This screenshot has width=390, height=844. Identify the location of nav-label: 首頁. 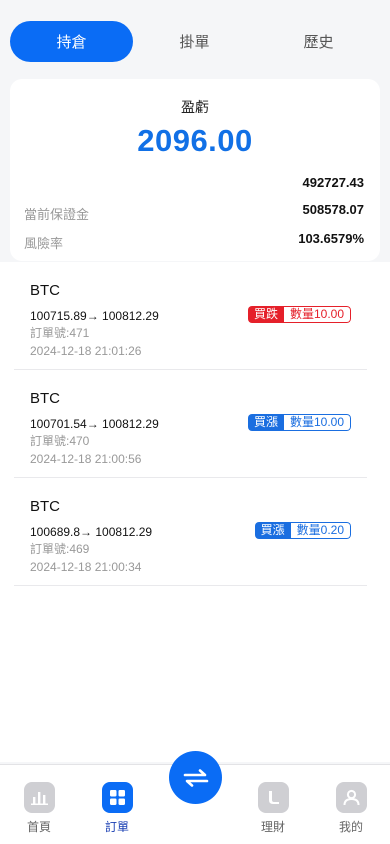
(38, 827).